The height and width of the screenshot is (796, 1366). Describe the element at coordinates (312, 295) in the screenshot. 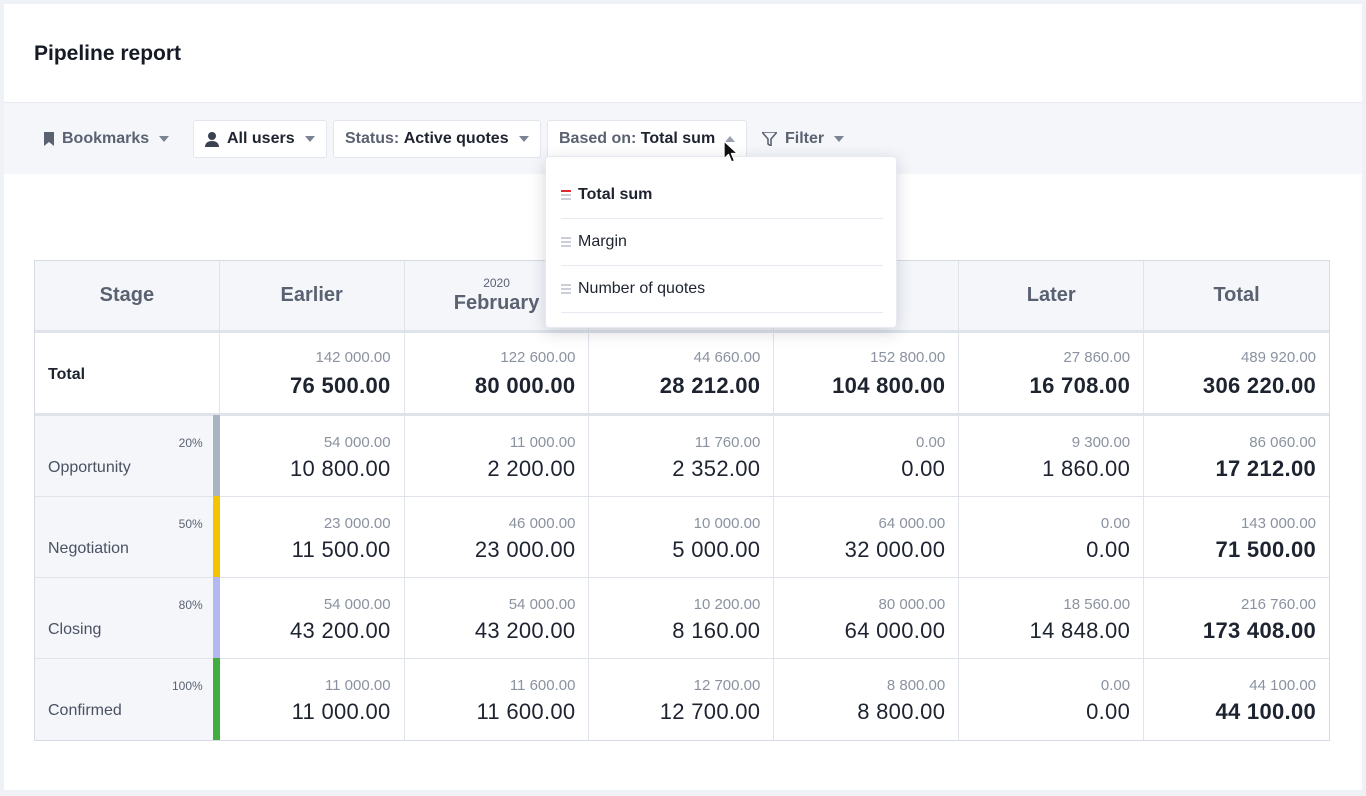

I see `header-earlier: Earlier` at that location.